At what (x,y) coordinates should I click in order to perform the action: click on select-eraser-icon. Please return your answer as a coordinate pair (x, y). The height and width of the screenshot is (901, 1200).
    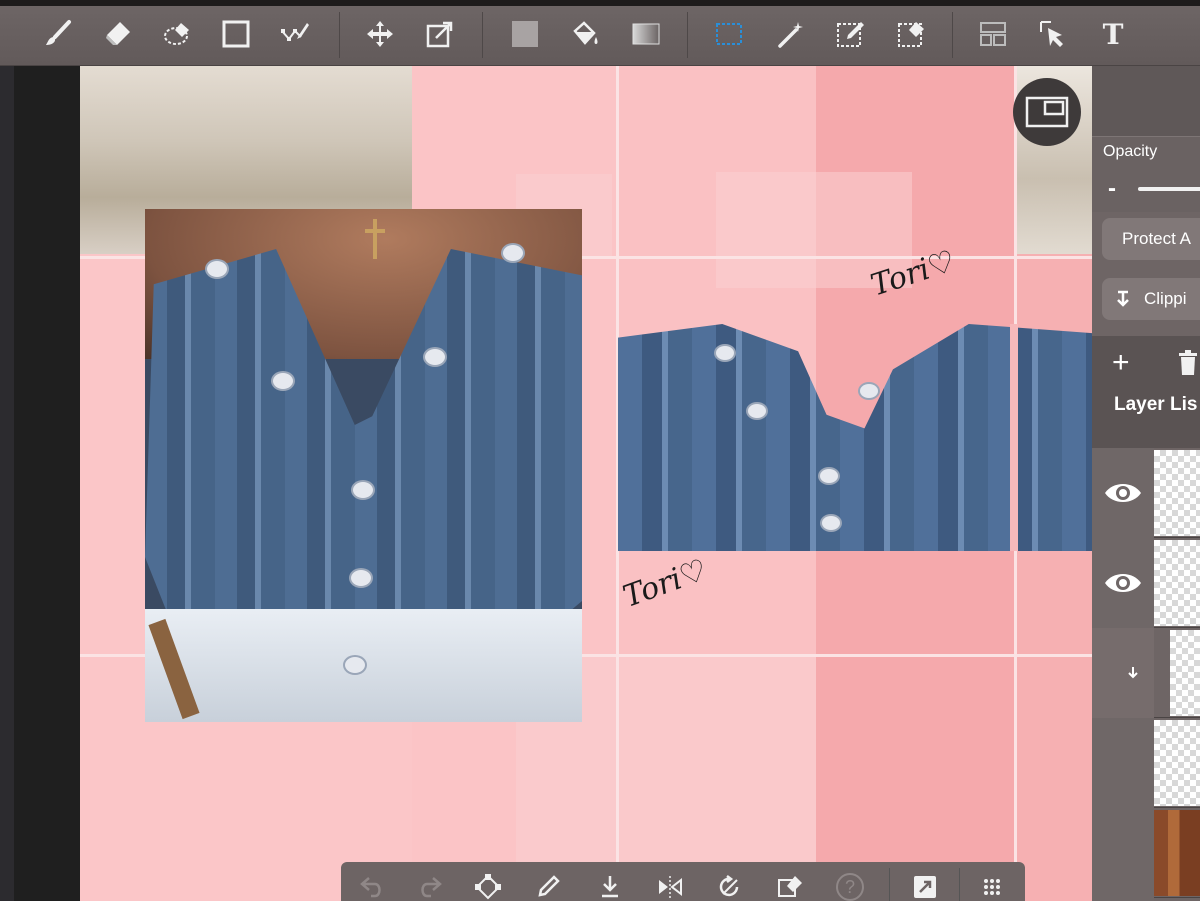
    Looking at the image, I should click on (911, 34).